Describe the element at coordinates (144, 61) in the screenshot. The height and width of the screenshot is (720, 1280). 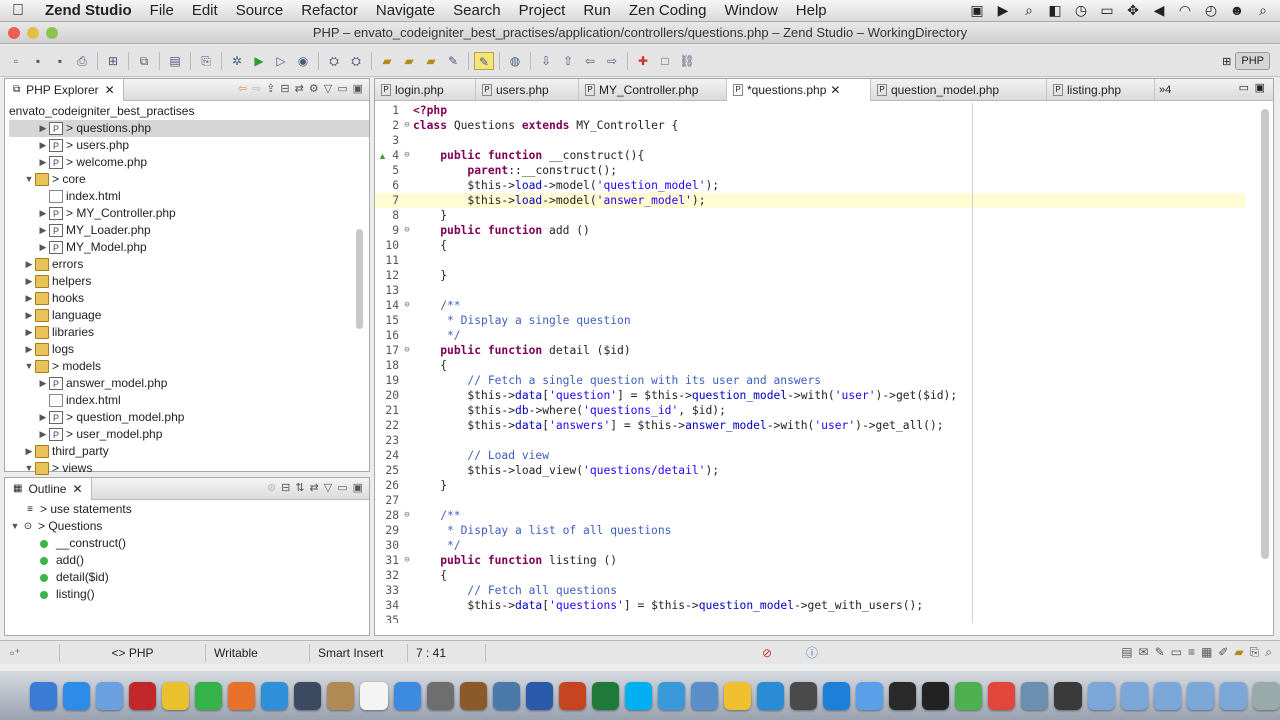
I see `open-type-icon: ⧉` at that location.